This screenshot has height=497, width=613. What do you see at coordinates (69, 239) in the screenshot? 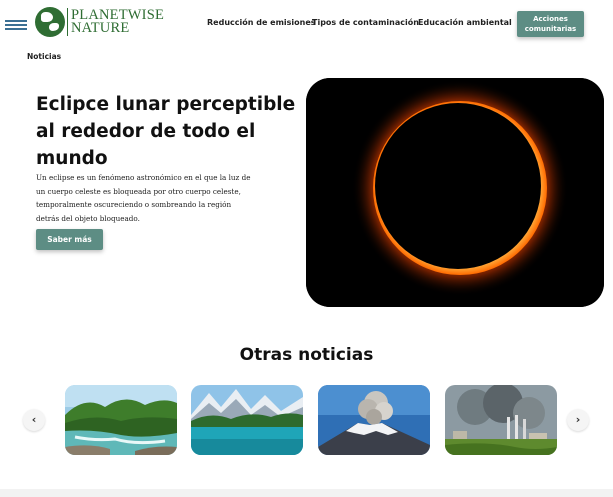
I see `saber-mas-button: Saber más` at bounding box center [69, 239].